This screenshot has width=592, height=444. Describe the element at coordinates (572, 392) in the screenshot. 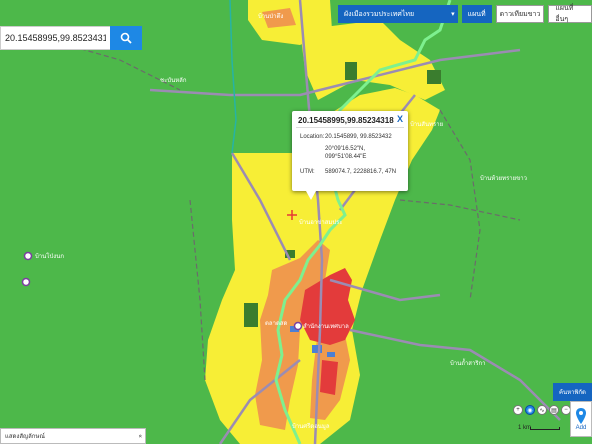

I see `find-coordinate-button: ค้นหาพิกัด` at that location.